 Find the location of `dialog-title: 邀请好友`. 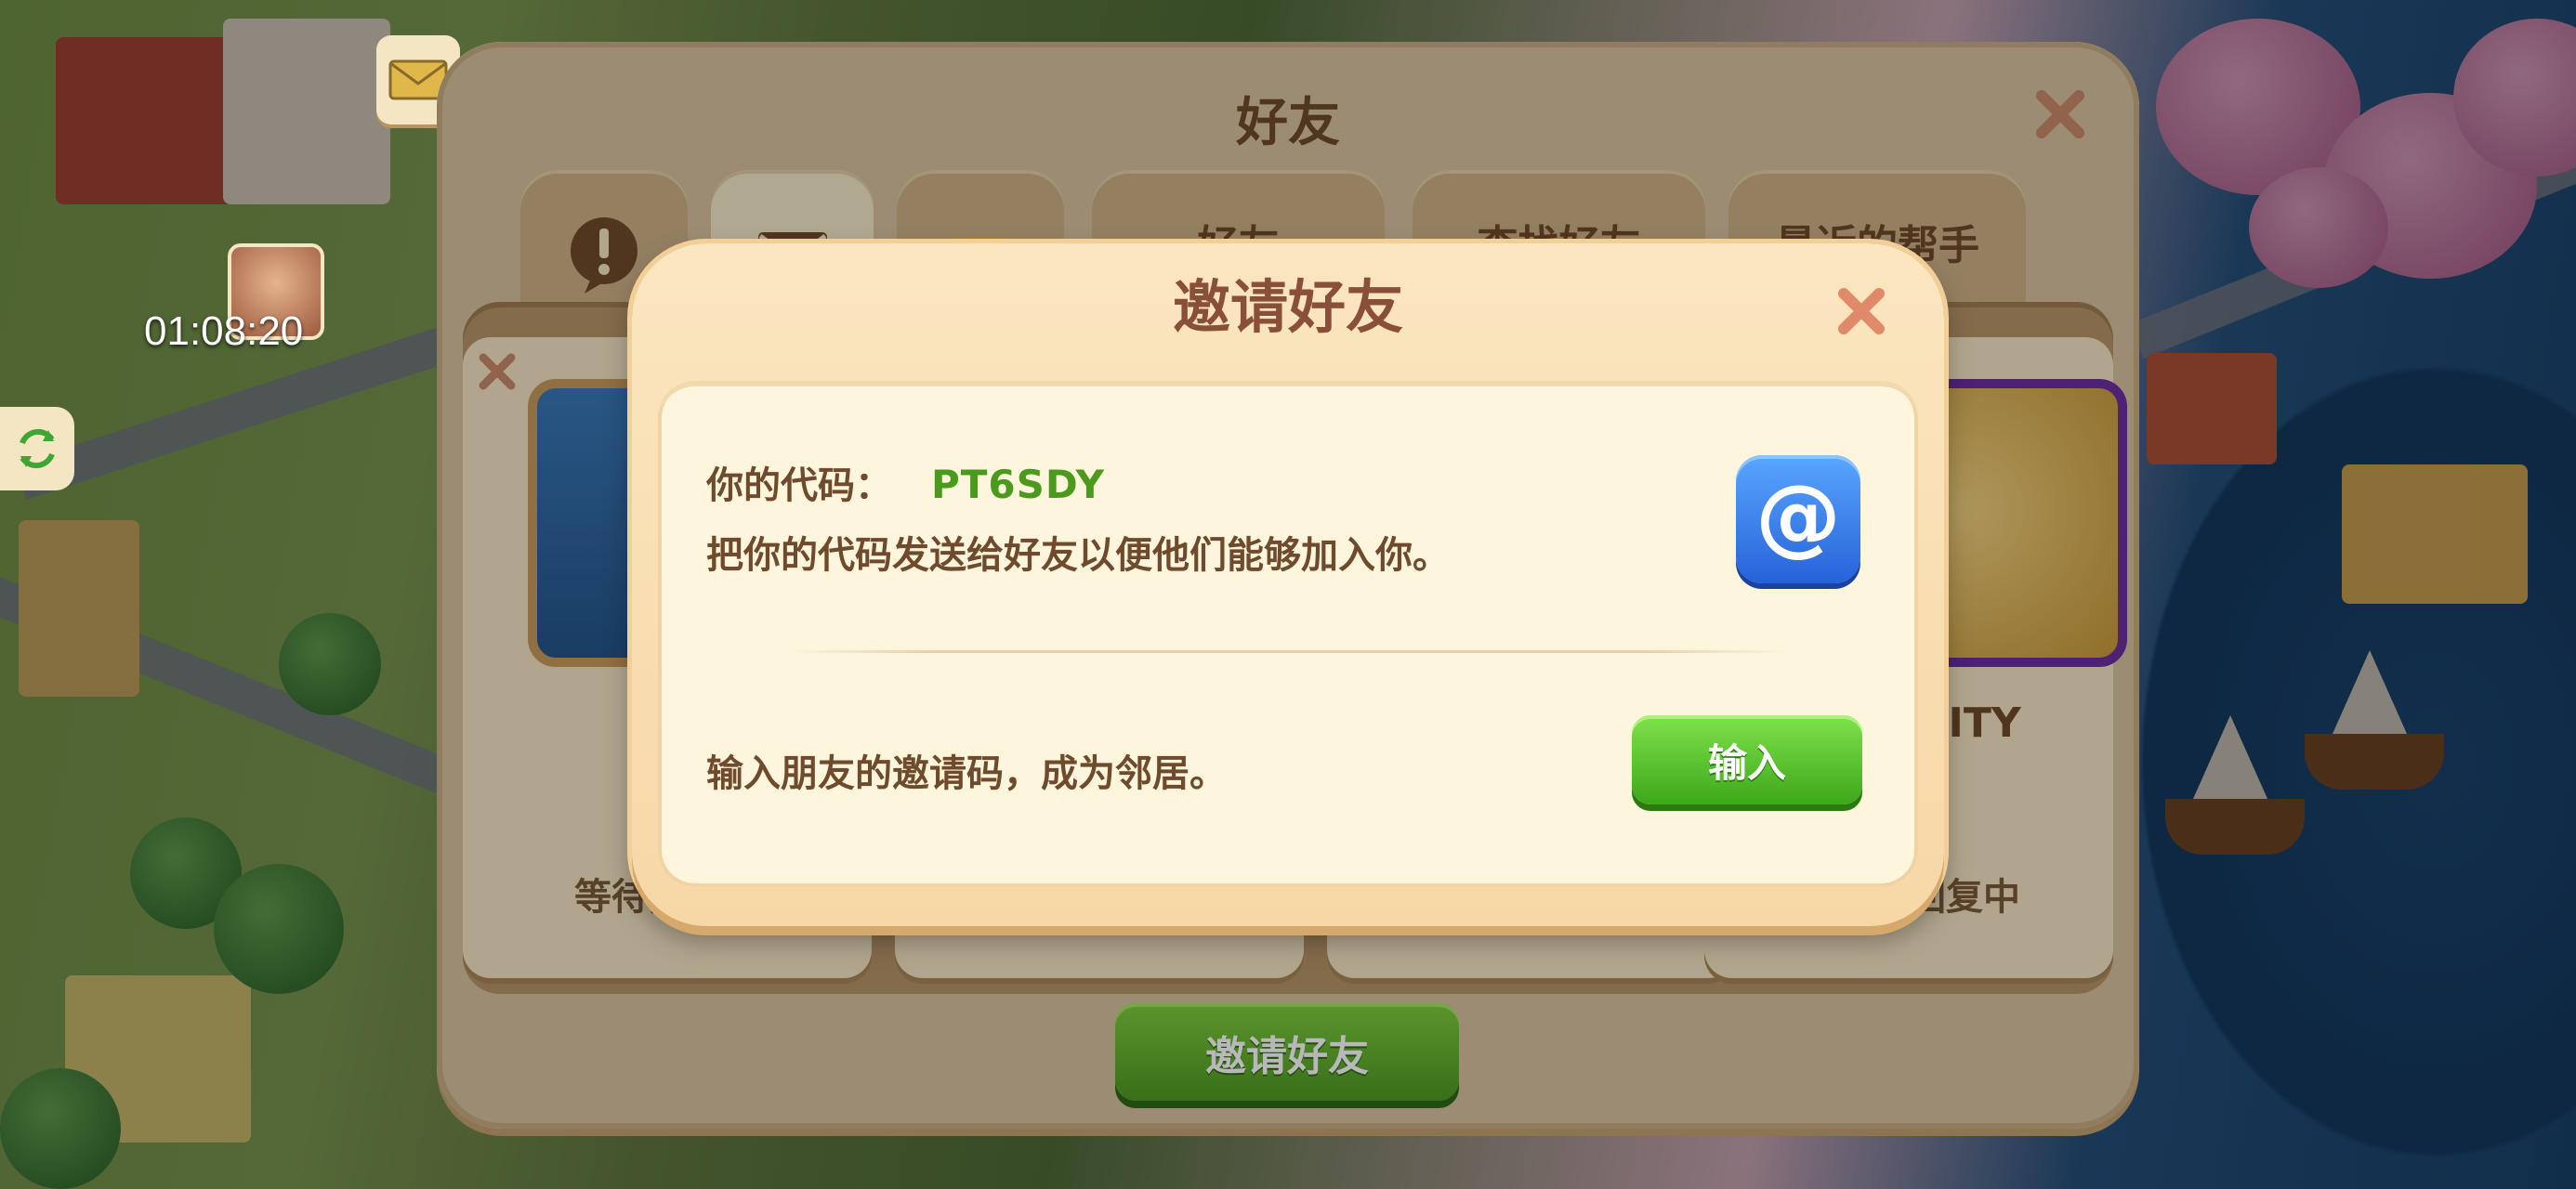

dialog-title: 邀请好友 is located at coordinates (1287, 307).